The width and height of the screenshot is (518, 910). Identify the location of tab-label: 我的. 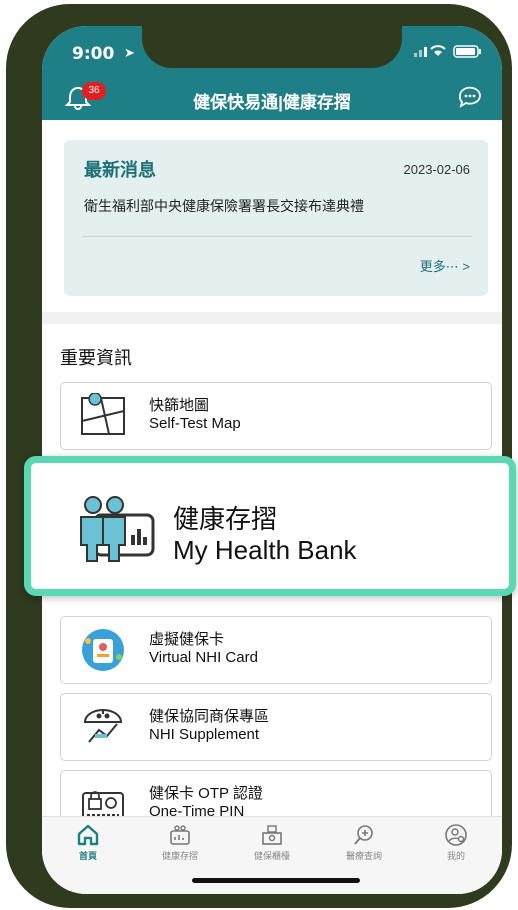
(455, 856).